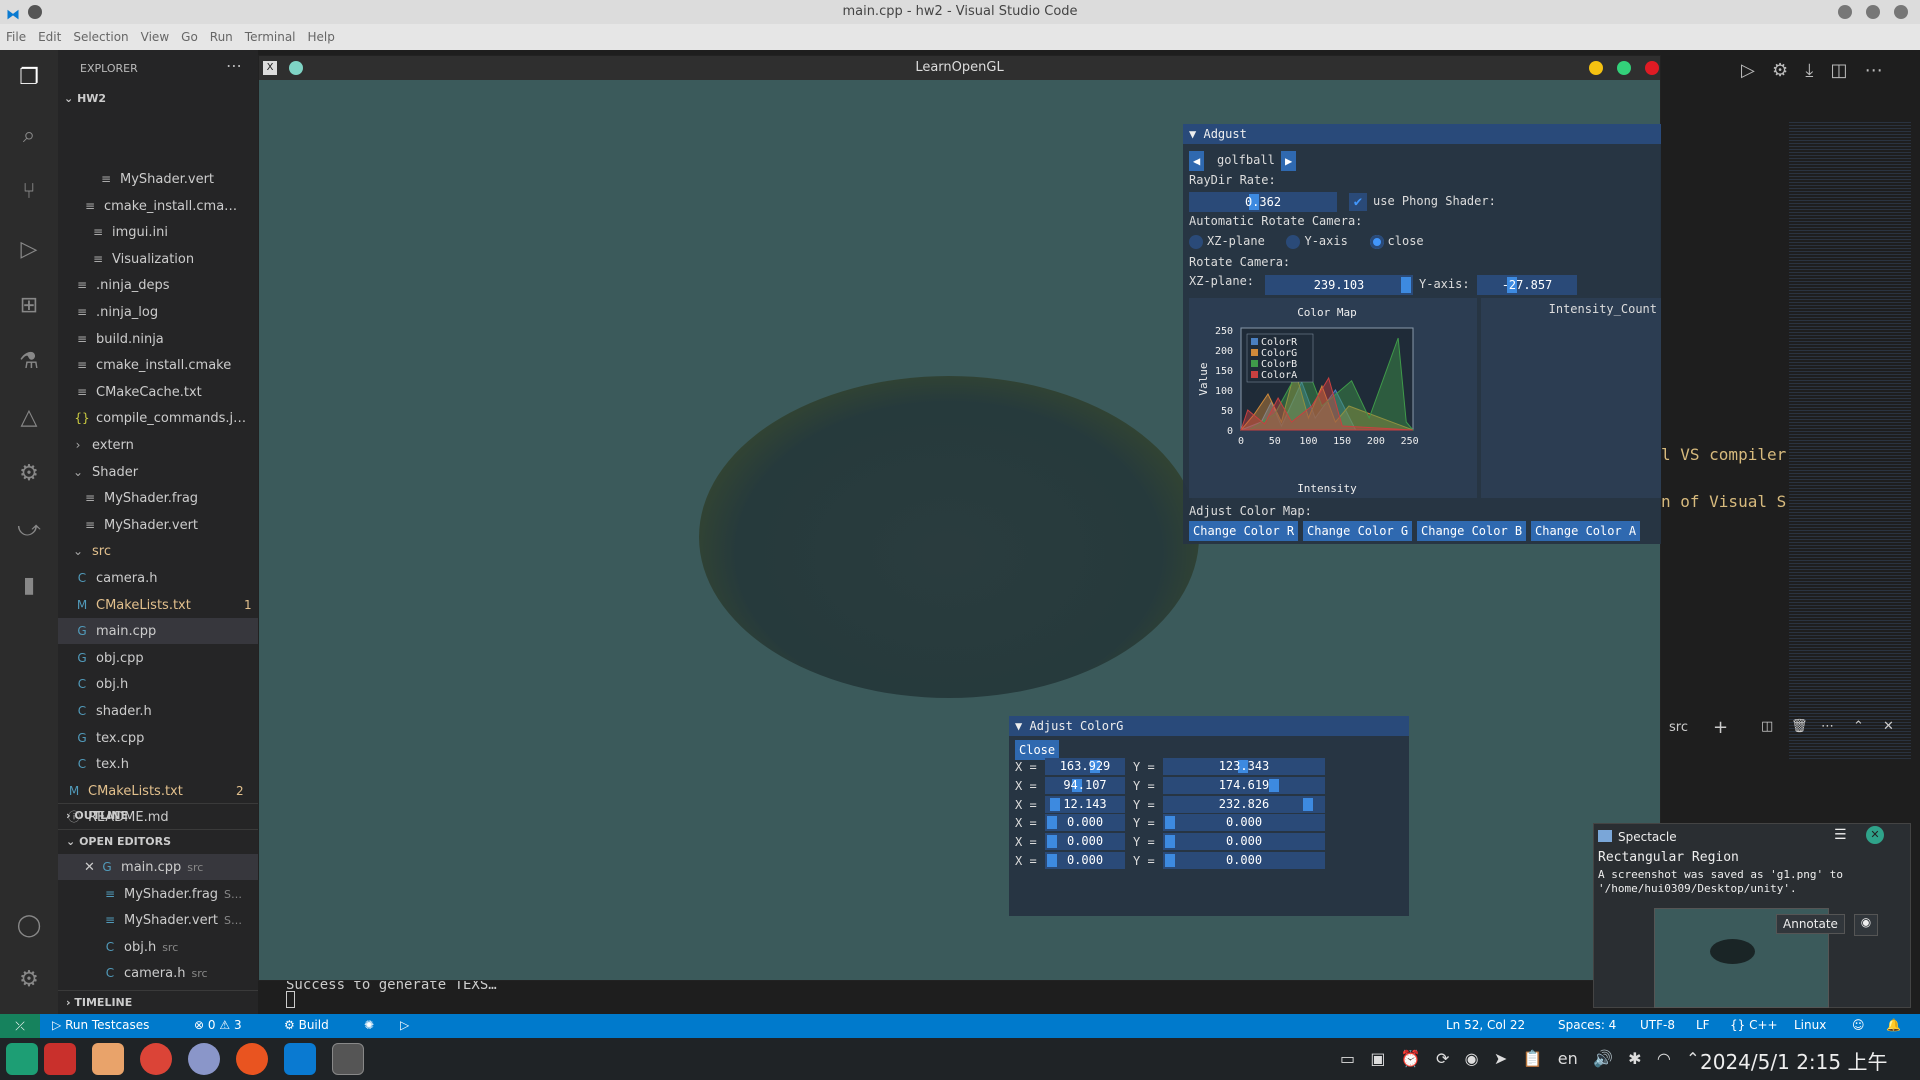 This screenshot has width=1920, height=1080. Describe the element at coordinates (156, 1059) in the screenshot. I see `chrome-icon` at that location.